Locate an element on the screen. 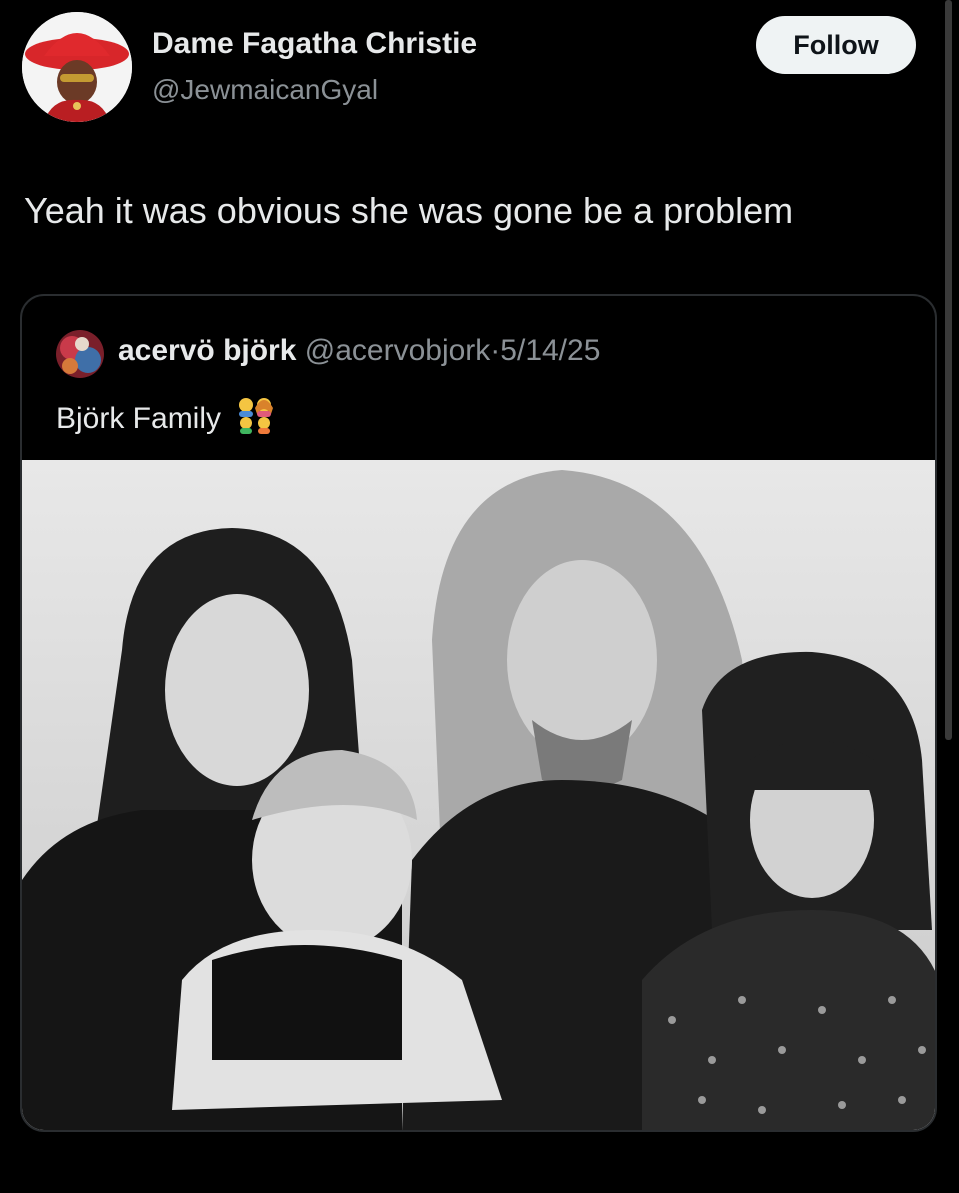 The image size is (959, 1193). profile-photo-red-hat-icon is located at coordinates (77, 67).